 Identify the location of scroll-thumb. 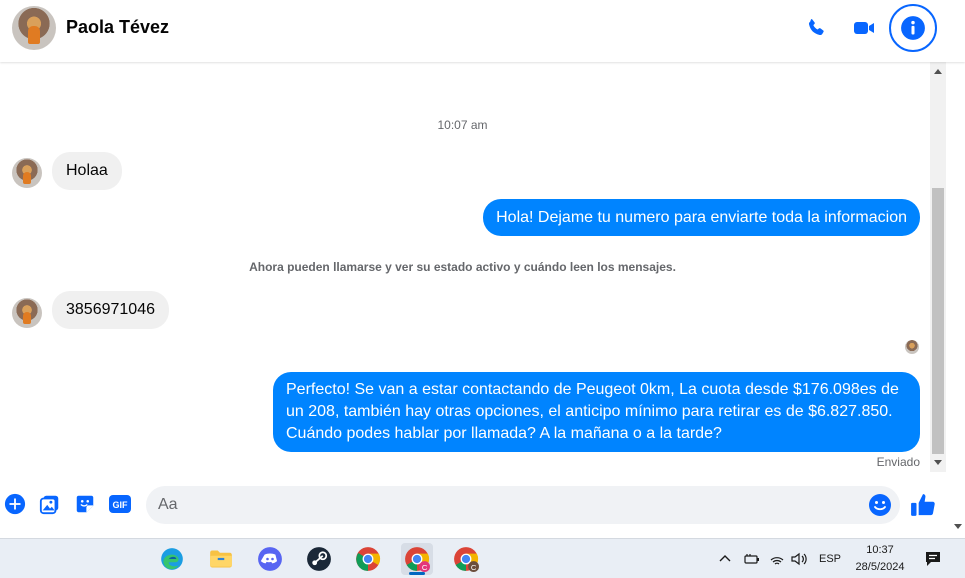
(938, 321).